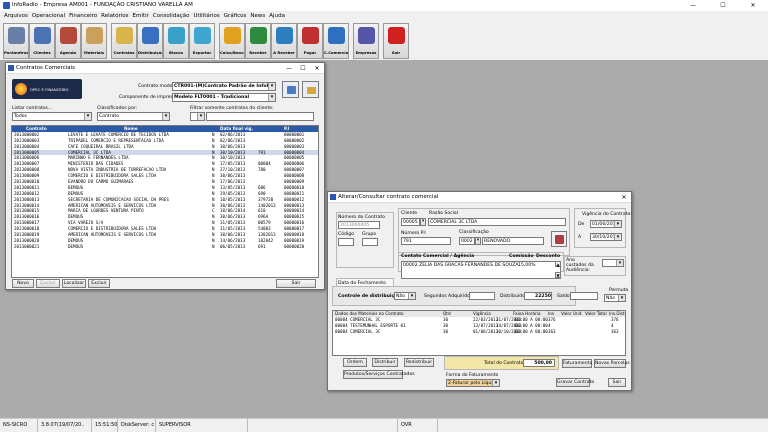 This screenshot has height=432, width=768. Describe the element at coordinates (105, 425) in the screenshot. I see `status-field: 15:51:50` at that location.